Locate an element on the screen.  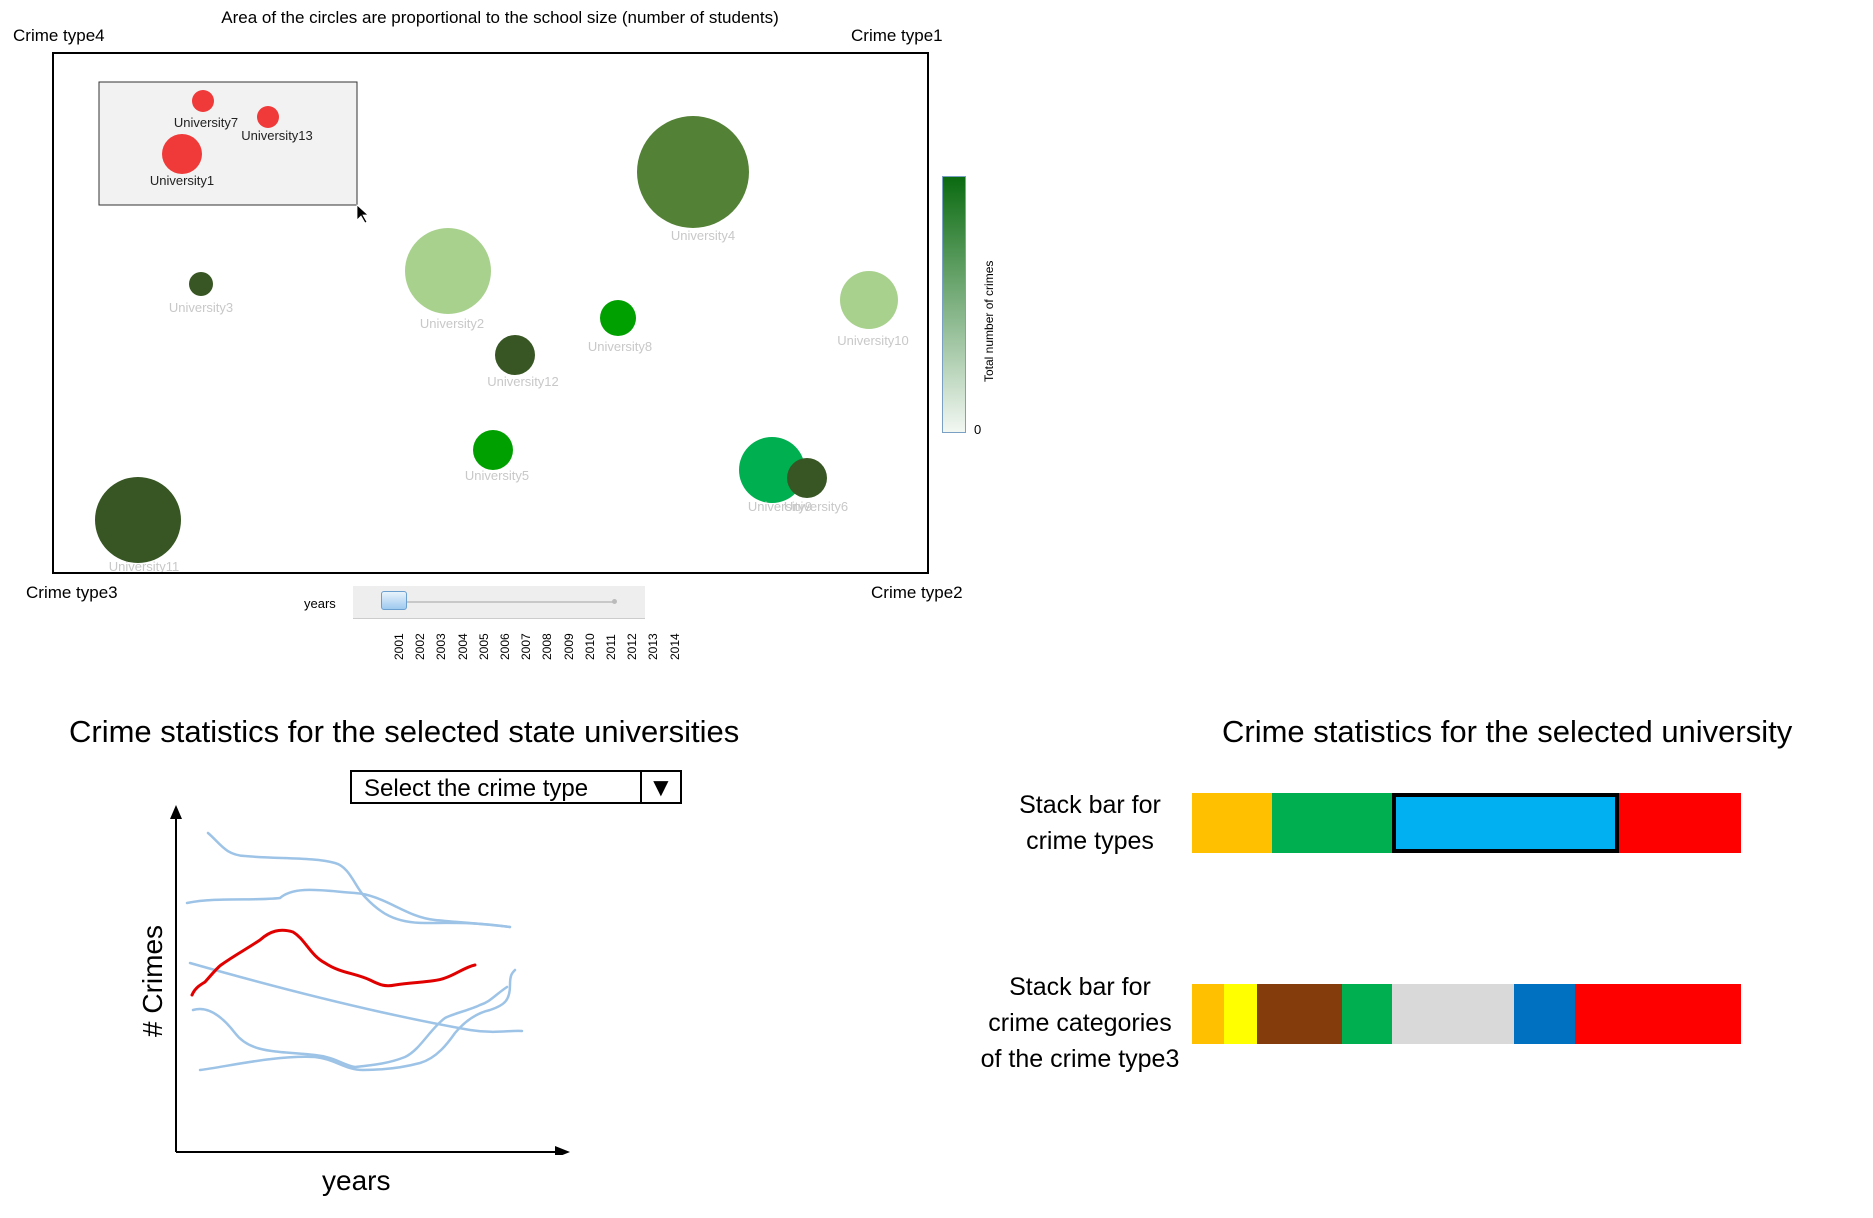
year-tick-2012: 2012 is located at coordinates (632, 646).